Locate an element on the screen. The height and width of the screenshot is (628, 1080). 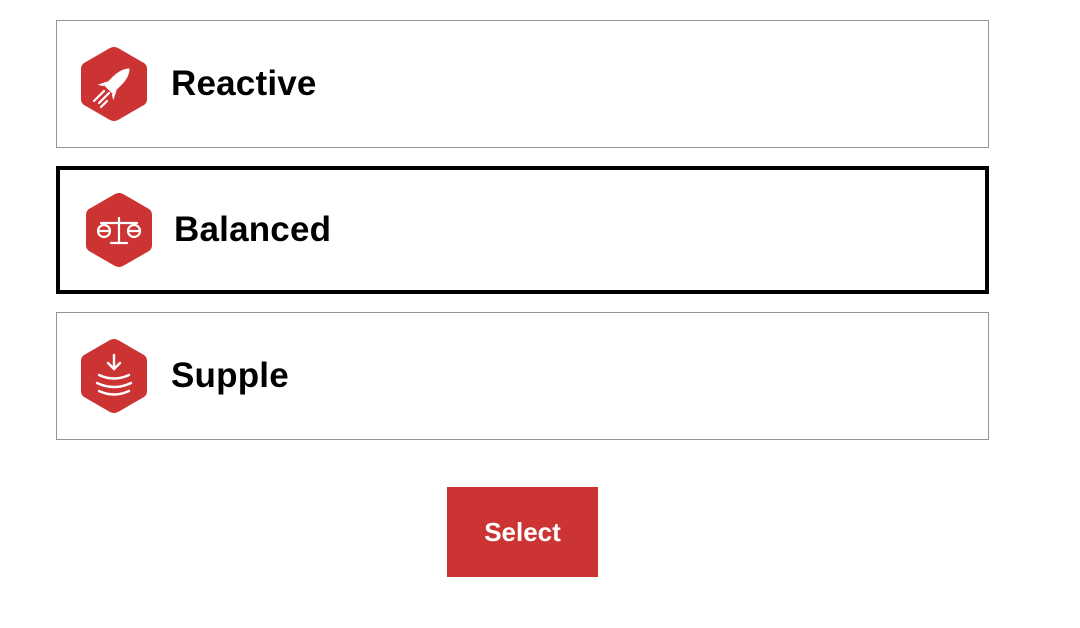
select-button: Select is located at coordinates (522, 532).